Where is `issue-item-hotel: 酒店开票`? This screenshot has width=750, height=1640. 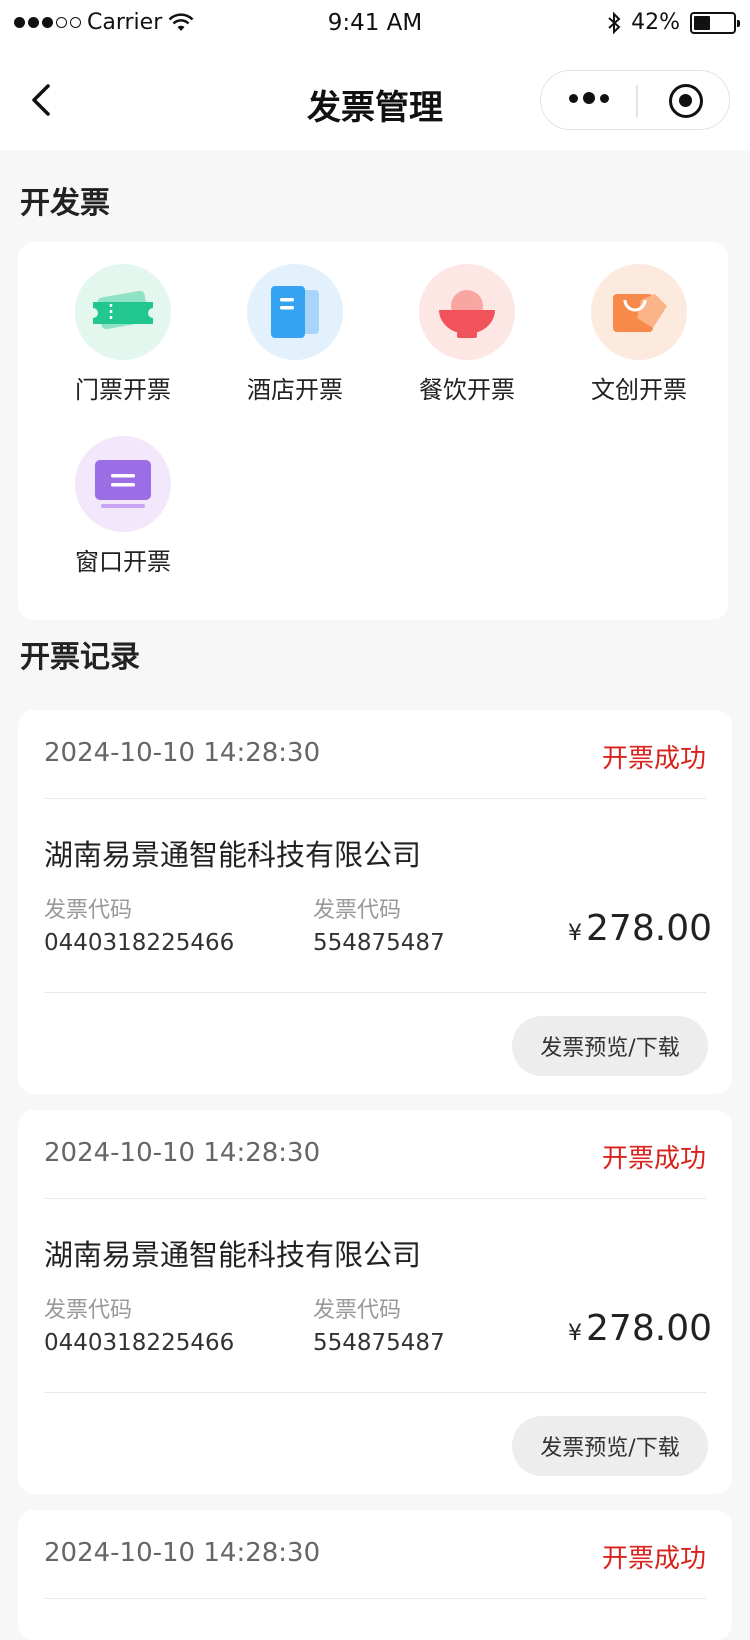 issue-item-hotel: 酒店开票 is located at coordinates (295, 334).